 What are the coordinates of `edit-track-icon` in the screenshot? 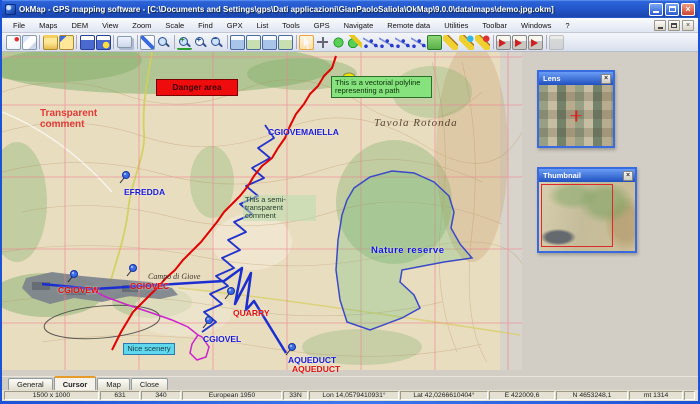 It's located at (418, 42).